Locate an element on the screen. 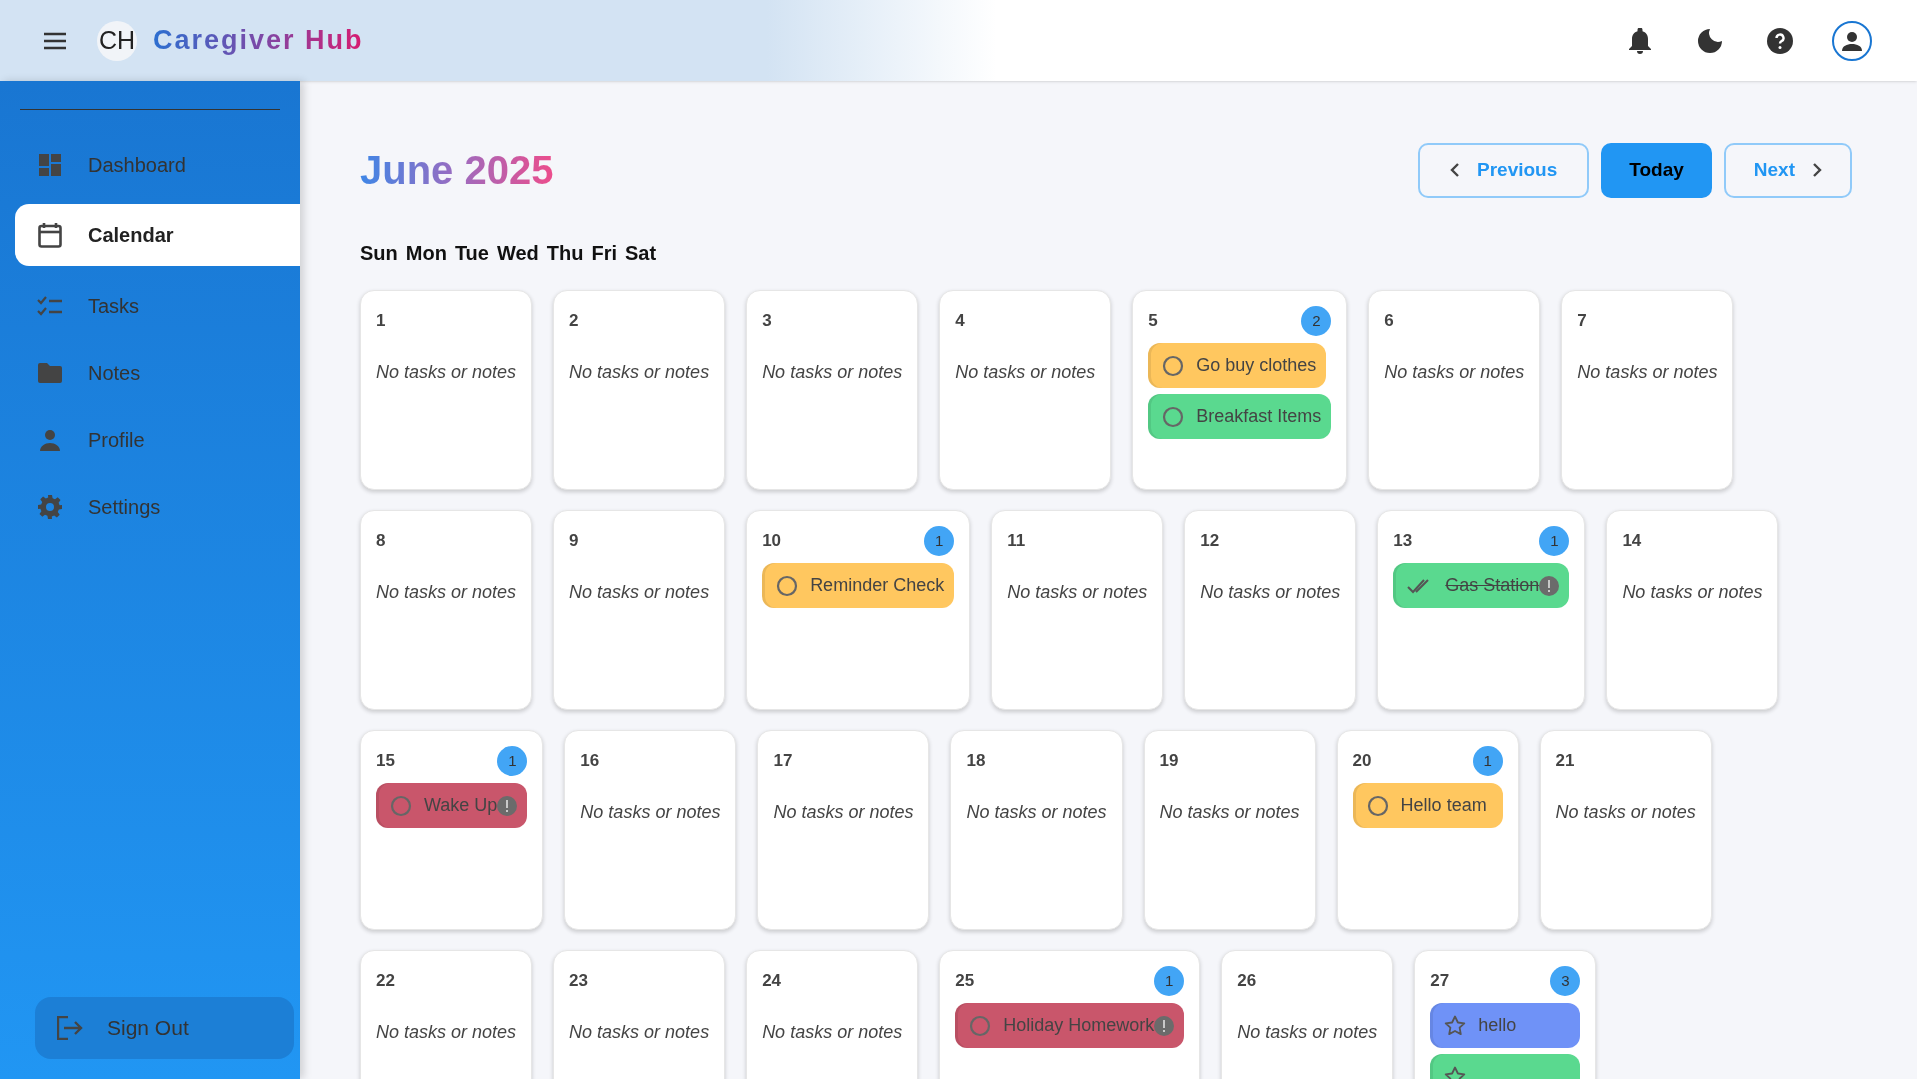 The width and height of the screenshot is (1917, 1079). weekday-label: Mon is located at coordinates (426, 253).